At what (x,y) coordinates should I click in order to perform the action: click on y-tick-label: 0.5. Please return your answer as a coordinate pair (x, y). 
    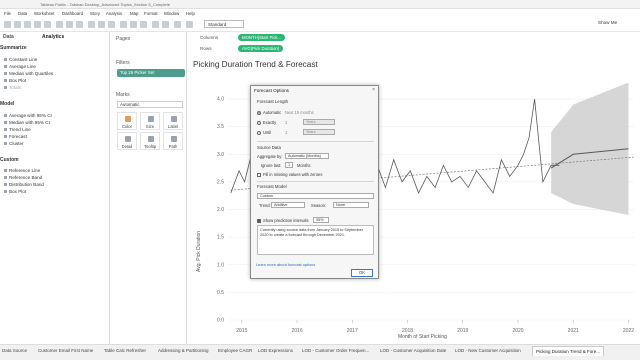
    Looking at the image, I should click on (220, 293).